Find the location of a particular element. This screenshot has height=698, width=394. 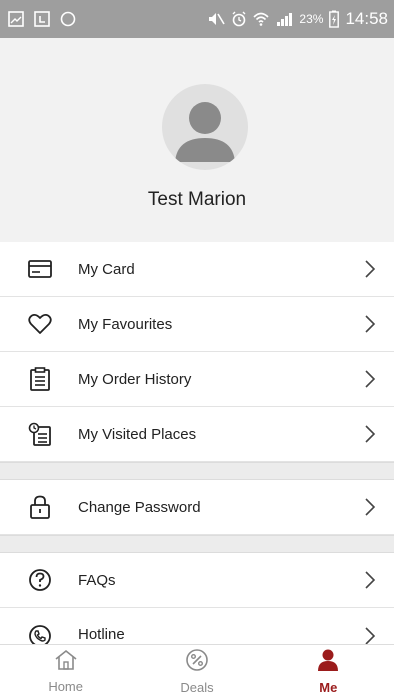

tab-label: Home is located at coordinates (65, 686).